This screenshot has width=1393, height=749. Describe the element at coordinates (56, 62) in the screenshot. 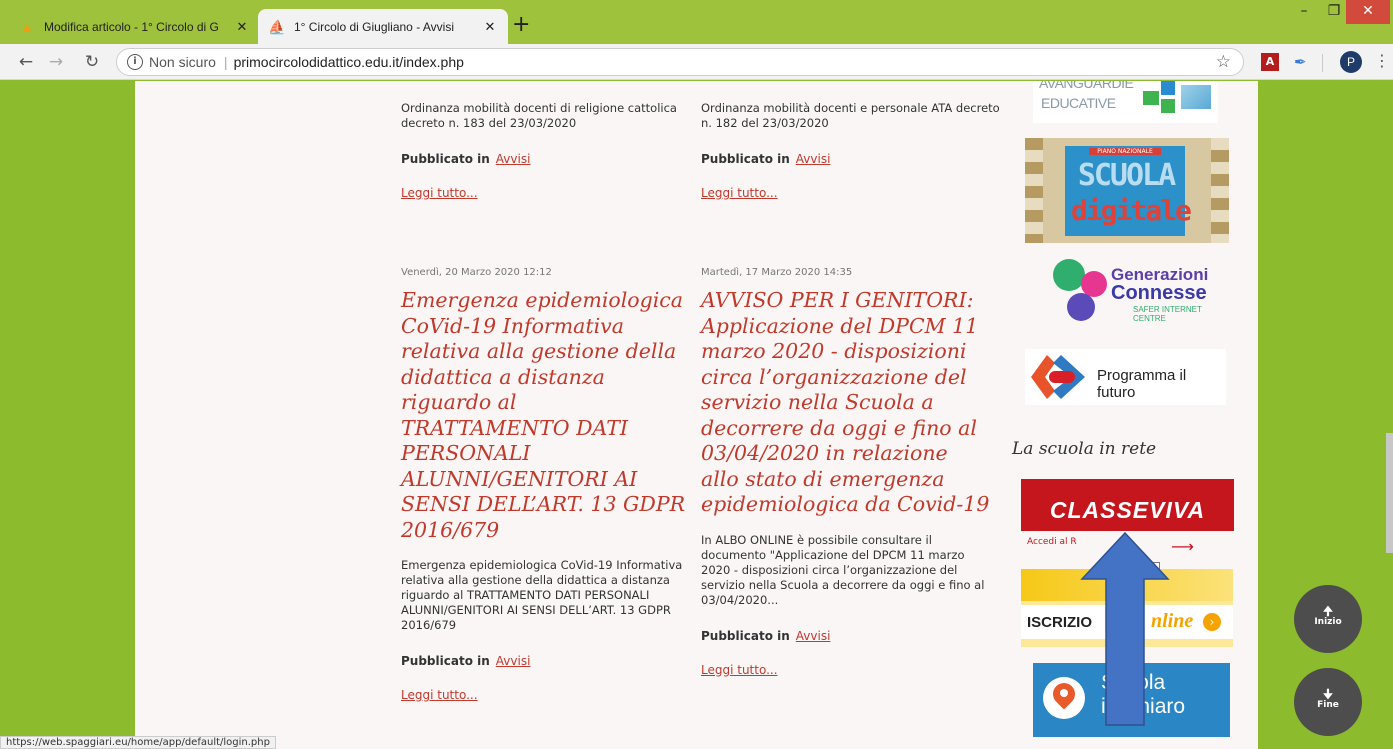

I see `forward-arrow-icon: →` at that location.